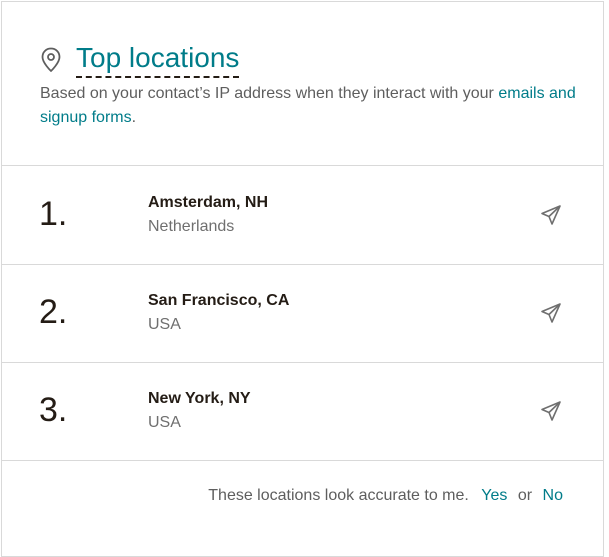  I want to click on location-country: Netherlands, so click(191, 226).